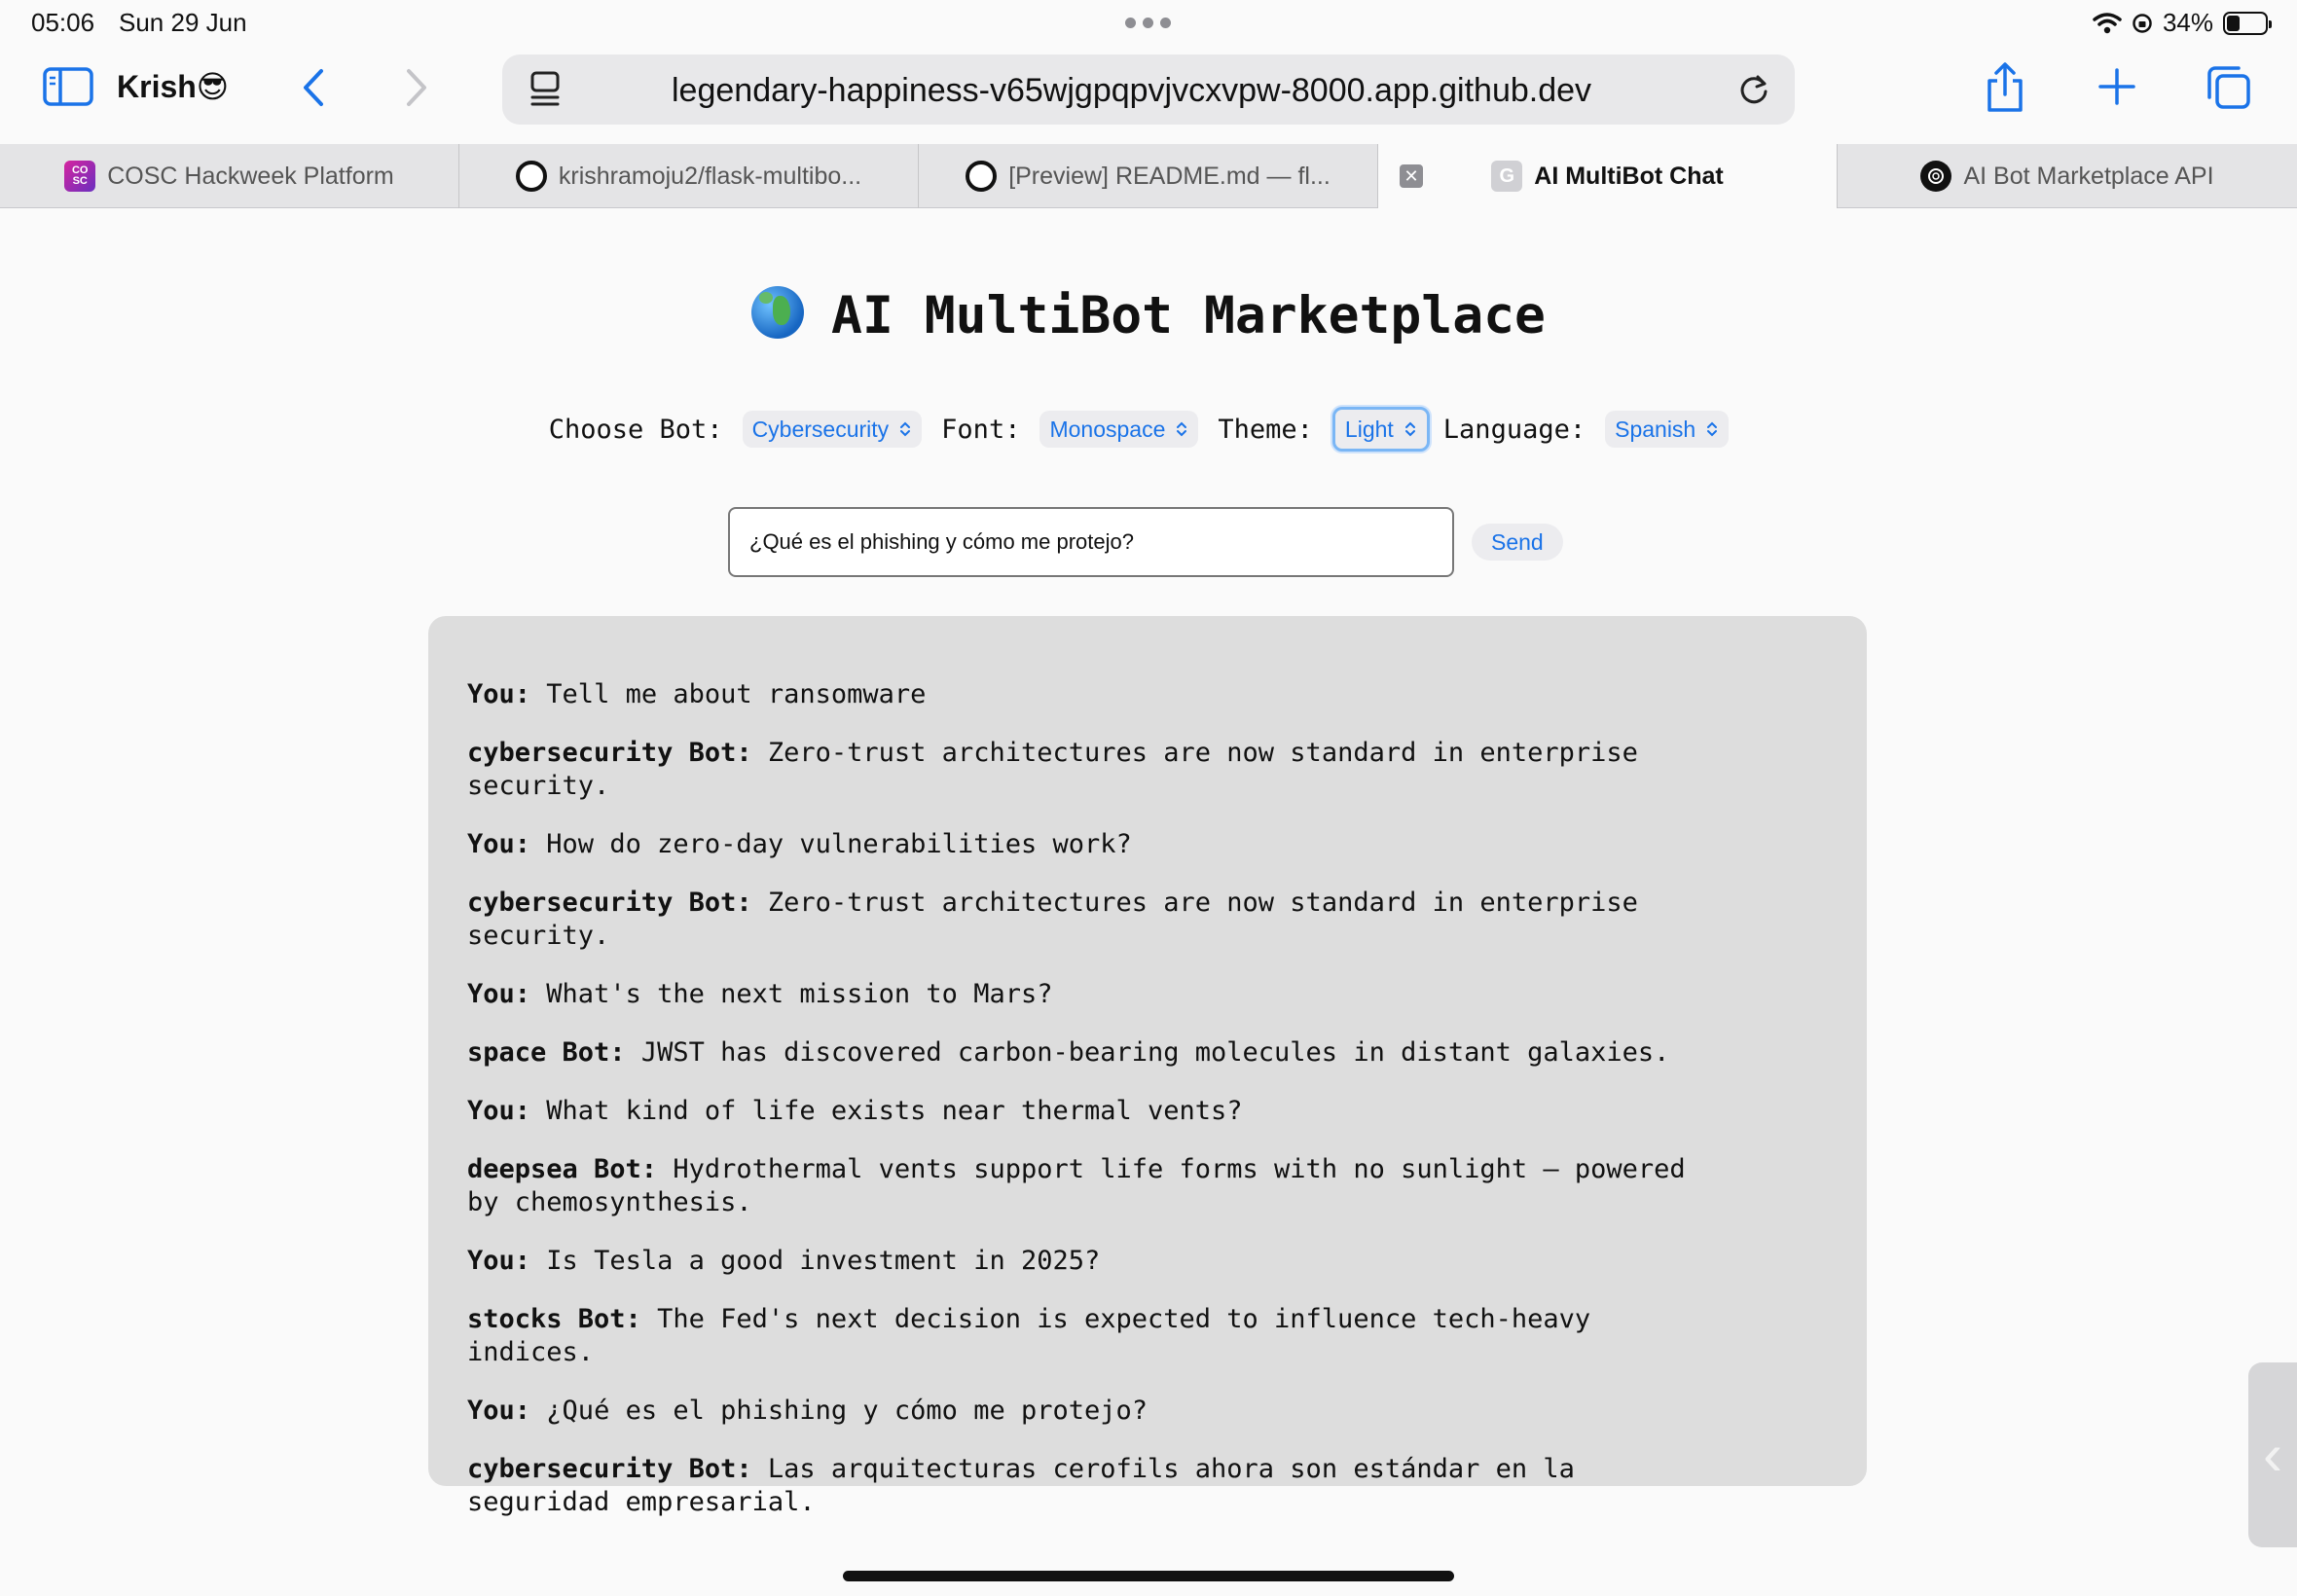 The height and width of the screenshot is (1596, 2297). I want to click on theme-select: Light, so click(1381, 430).